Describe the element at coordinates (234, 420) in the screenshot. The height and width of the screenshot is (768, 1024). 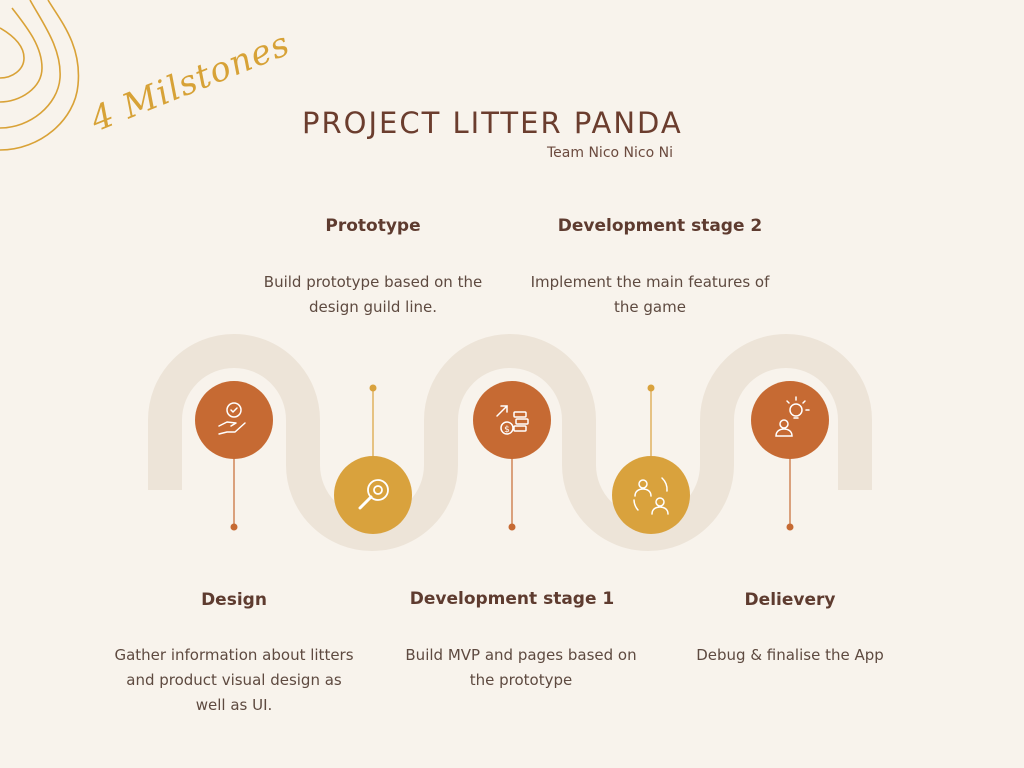
I see `milestone-circle-design` at that location.